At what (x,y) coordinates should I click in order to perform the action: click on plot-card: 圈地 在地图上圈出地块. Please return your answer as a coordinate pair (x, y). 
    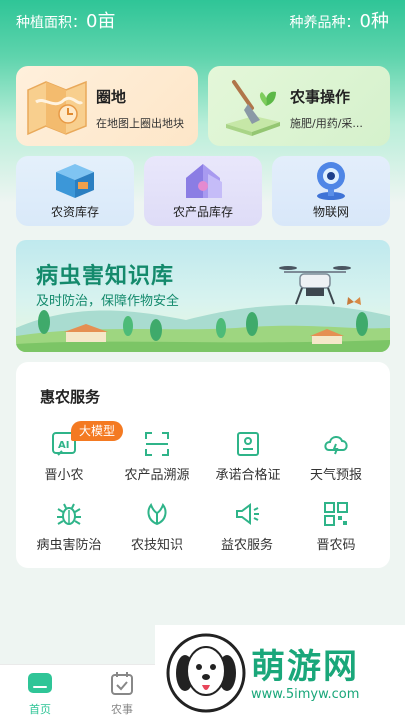
    Looking at the image, I should click on (107, 106).